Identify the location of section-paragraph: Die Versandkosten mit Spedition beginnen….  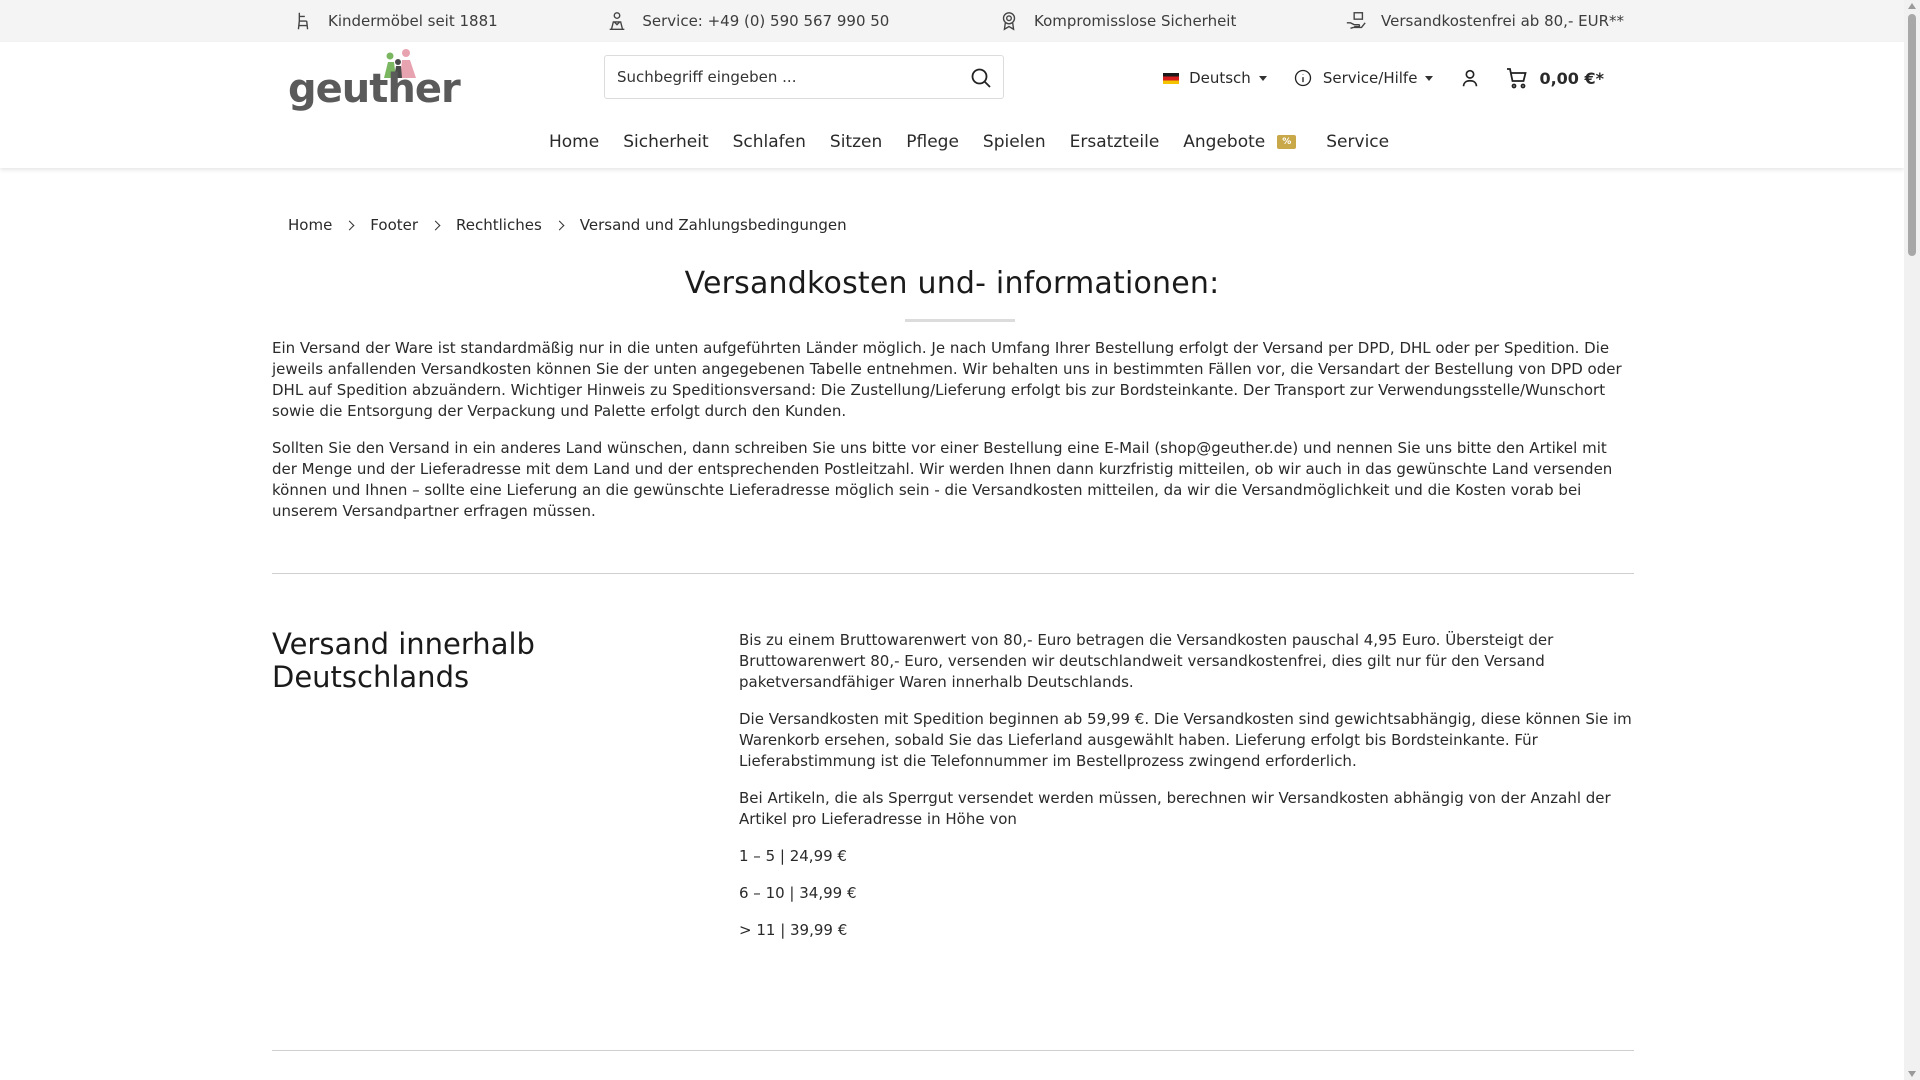
(1185, 740).